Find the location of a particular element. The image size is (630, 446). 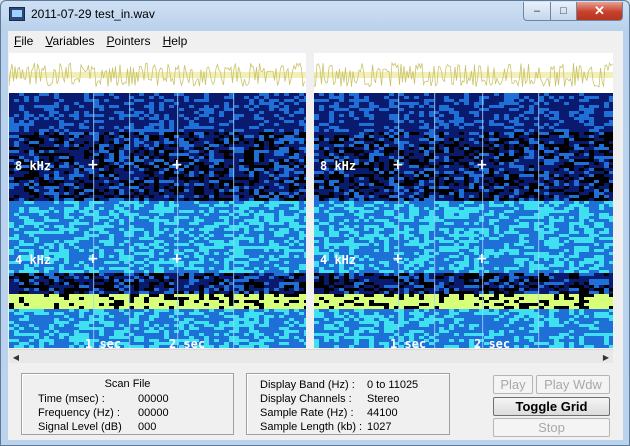

display-band-value: 0 to 11025 is located at coordinates (393, 385).